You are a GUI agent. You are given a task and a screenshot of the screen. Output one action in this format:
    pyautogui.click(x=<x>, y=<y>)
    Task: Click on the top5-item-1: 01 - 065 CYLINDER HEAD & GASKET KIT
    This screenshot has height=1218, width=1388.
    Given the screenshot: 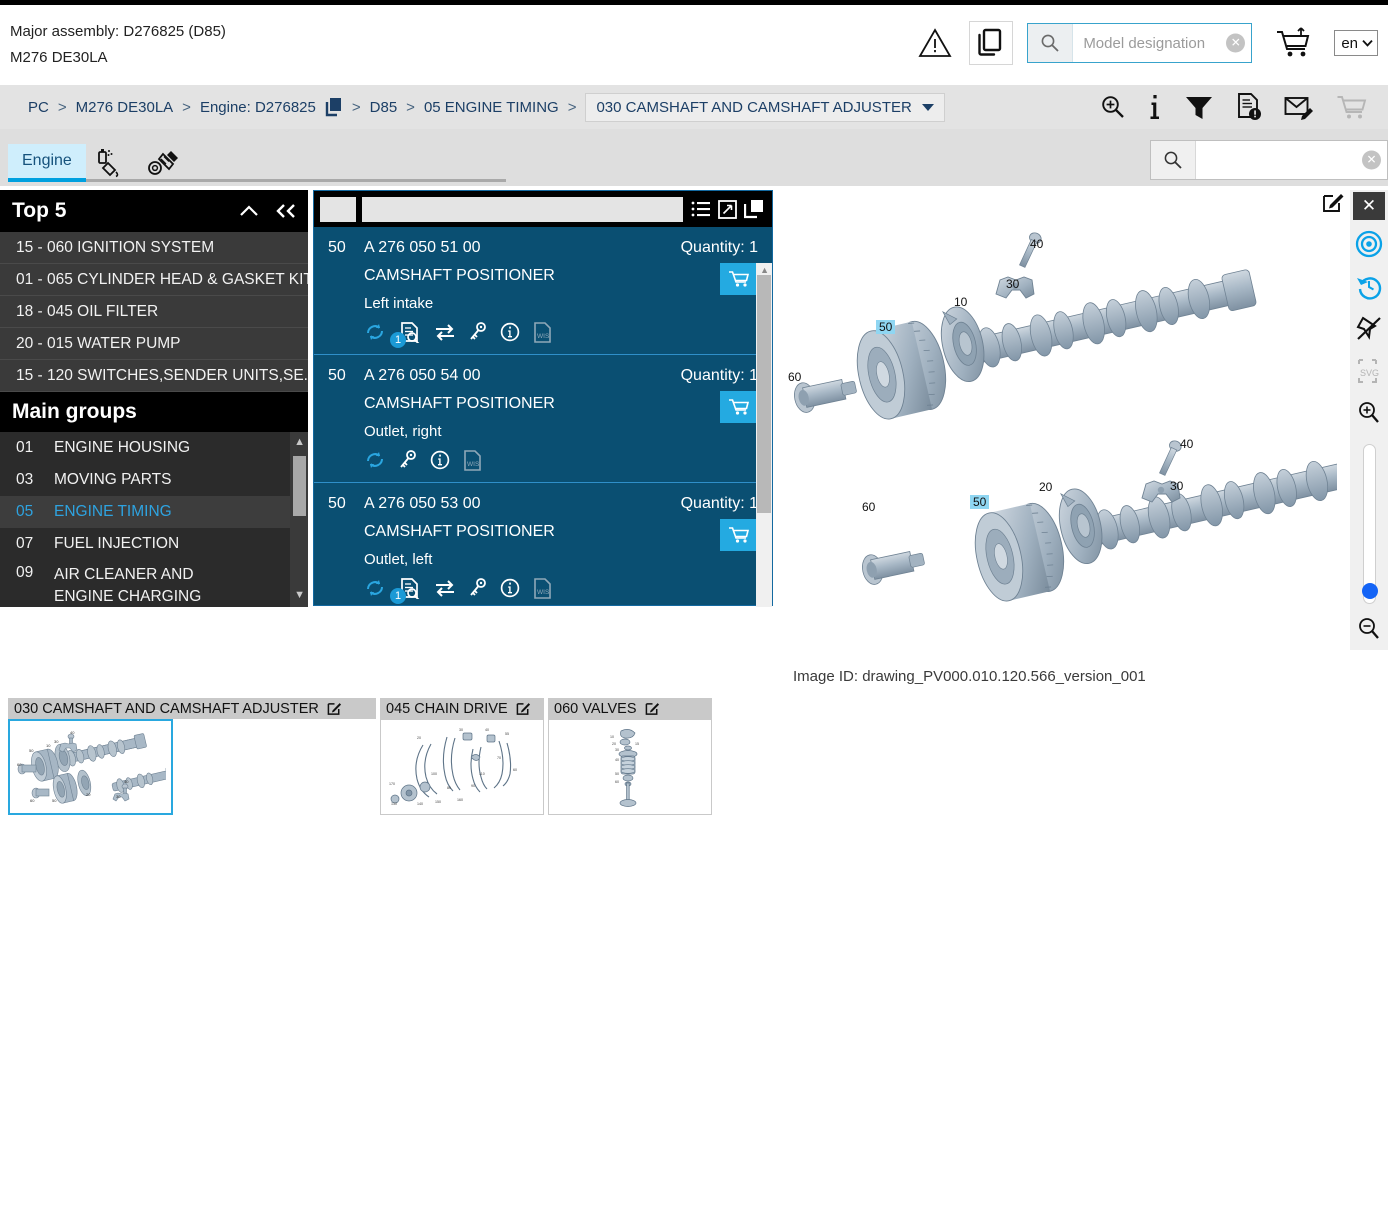 What is the action you would take?
    pyautogui.click(x=154, y=280)
    